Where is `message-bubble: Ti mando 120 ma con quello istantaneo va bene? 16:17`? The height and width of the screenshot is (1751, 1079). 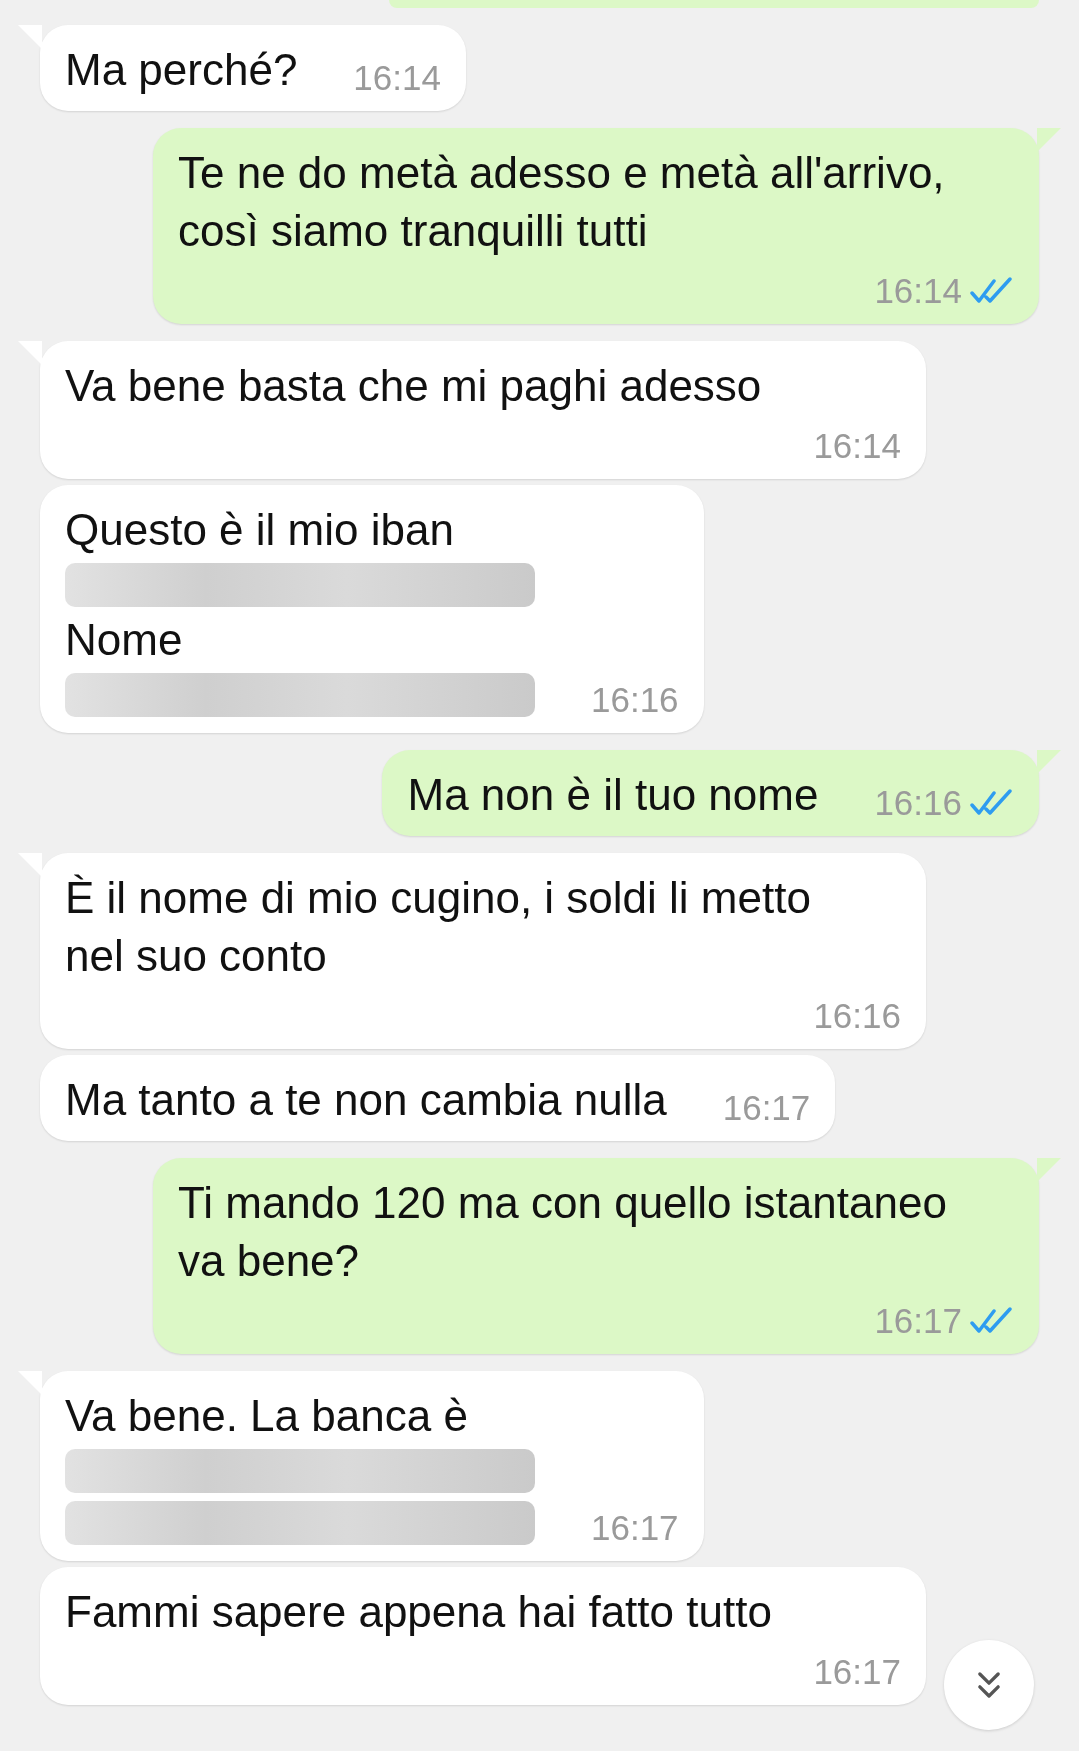
message-bubble: Ti mando 120 ma con quello istantaneo va bene? 16:17 is located at coordinates (596, 1256).